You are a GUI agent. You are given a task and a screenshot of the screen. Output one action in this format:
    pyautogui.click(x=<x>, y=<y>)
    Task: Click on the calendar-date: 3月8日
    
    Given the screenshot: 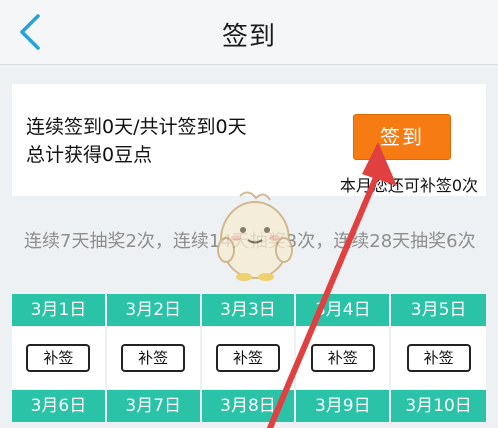 What is the action you would take?
    pyautogui.click(x=249, y=406)
    